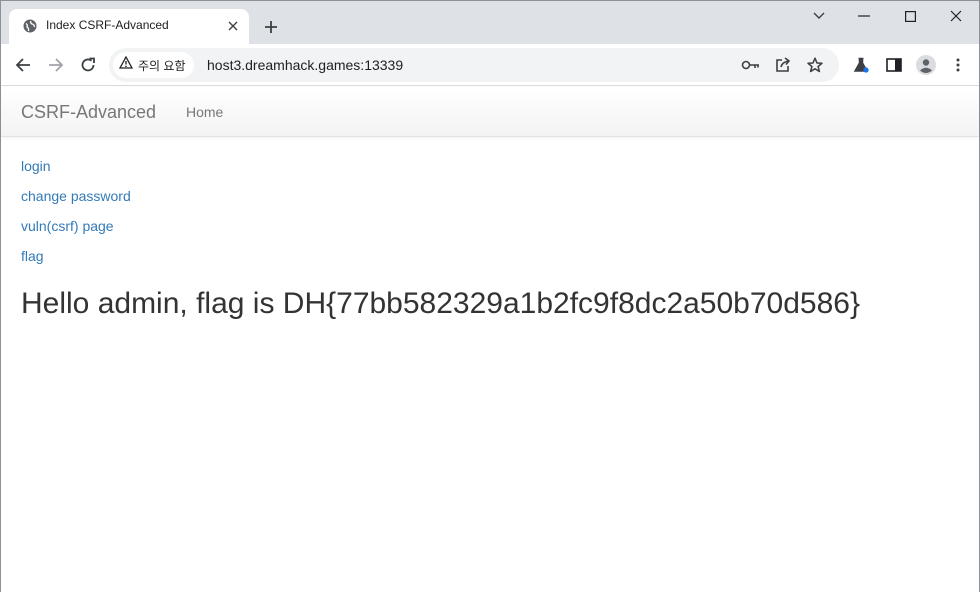 This screenshot has height=592, width=980. What do you see at coordinates (88, 65) in the screenshot?
I see `reload-icon` at bounding box center [88, 65].